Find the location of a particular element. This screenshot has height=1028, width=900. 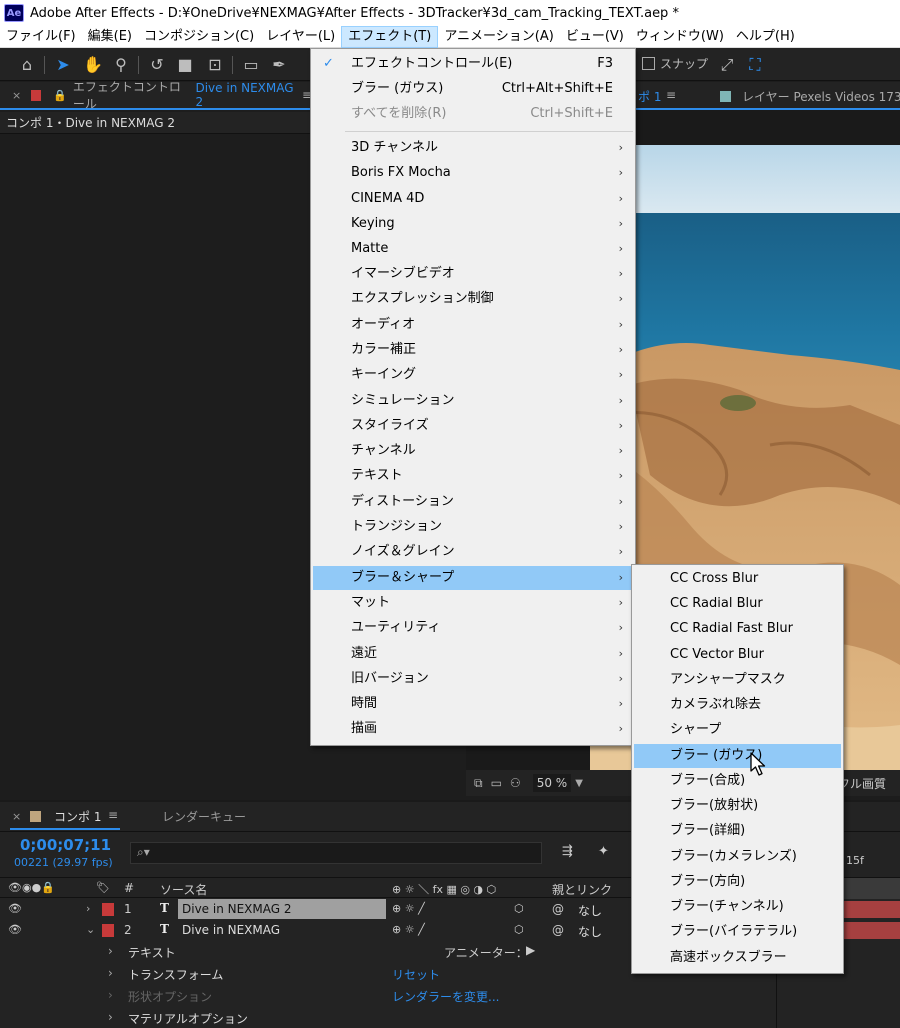

submenu-item: ブラー(合成) is located at coordinates (737, 781).